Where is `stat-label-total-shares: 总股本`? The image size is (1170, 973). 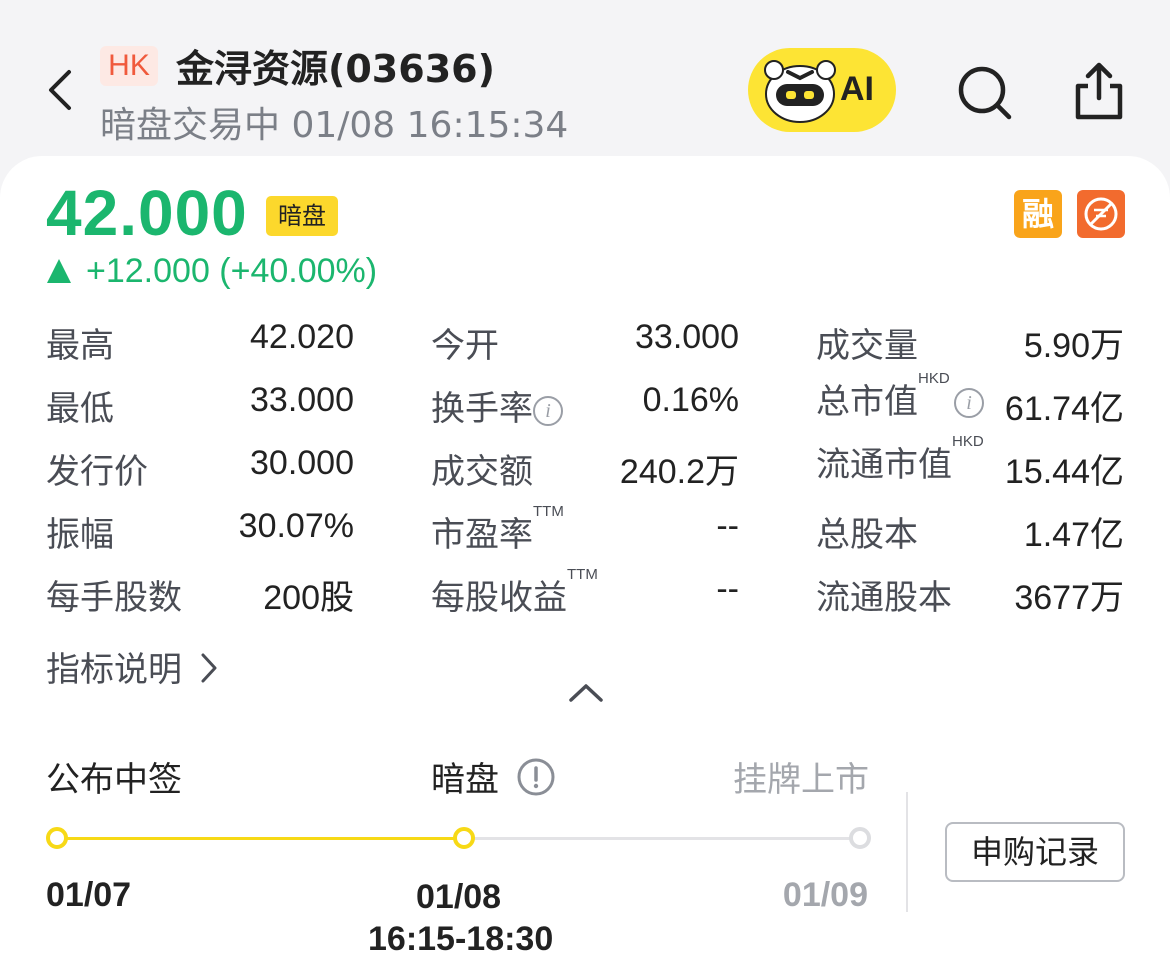
stat-label-total-shares: 总股本 is located at coordinates (867, 535).